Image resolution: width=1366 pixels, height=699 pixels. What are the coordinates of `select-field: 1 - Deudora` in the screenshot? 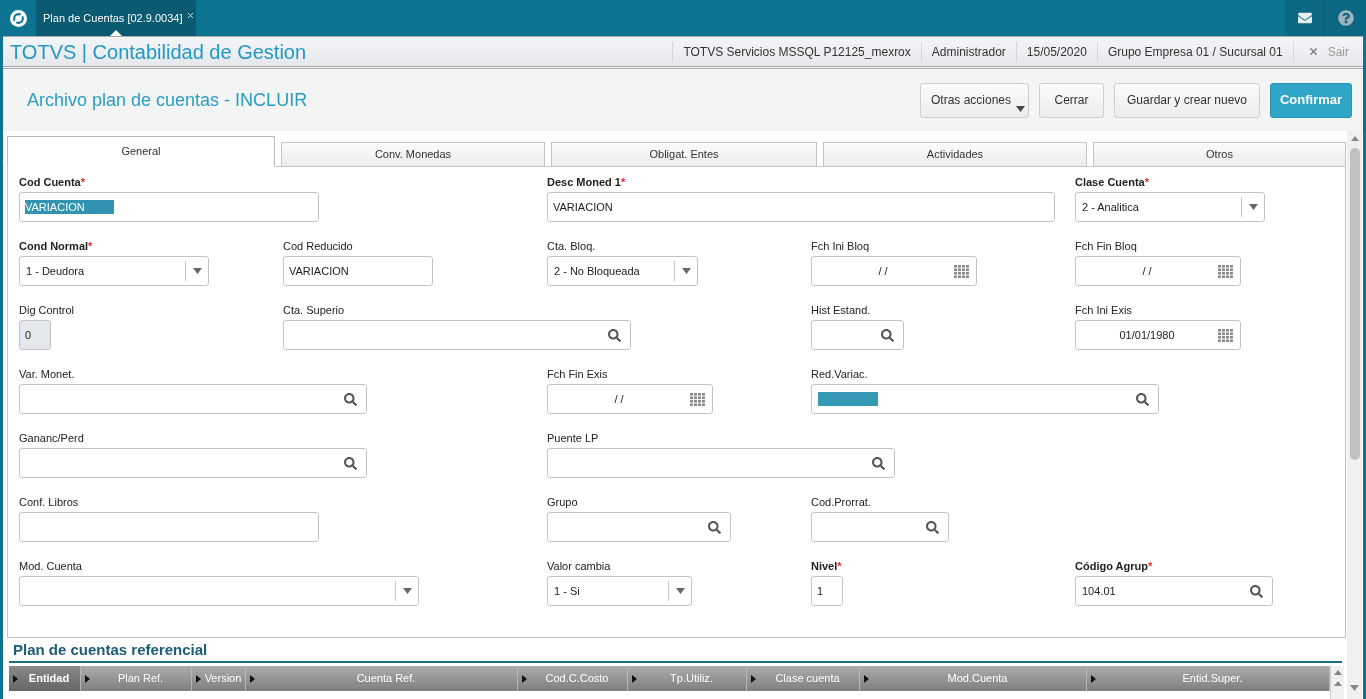 It's located at (114, 271).